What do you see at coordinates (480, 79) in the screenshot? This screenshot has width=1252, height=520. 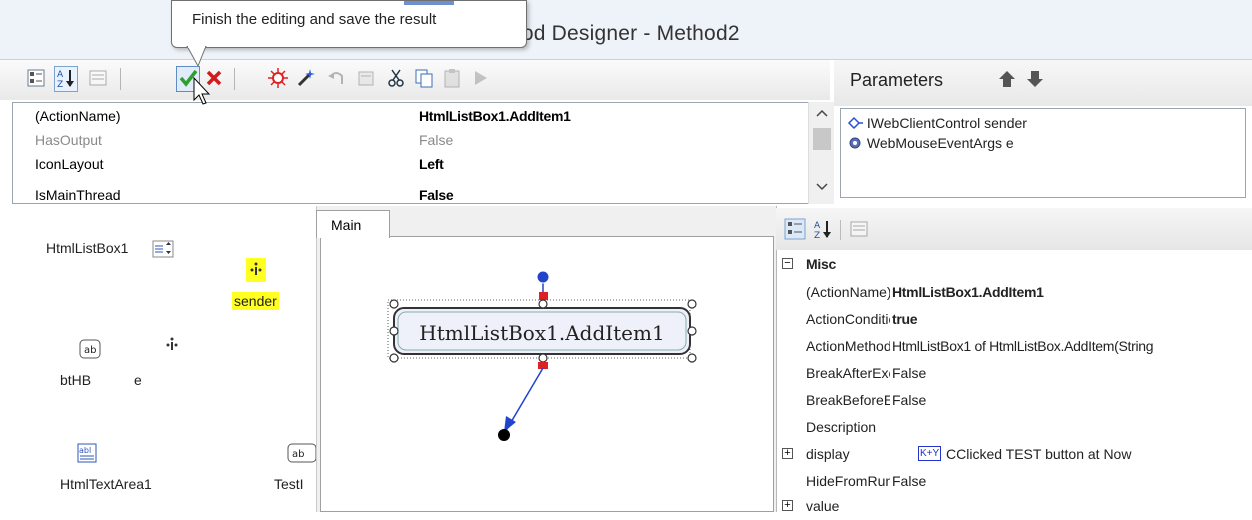 I see `run-icon` at bounding box center [480, 79].